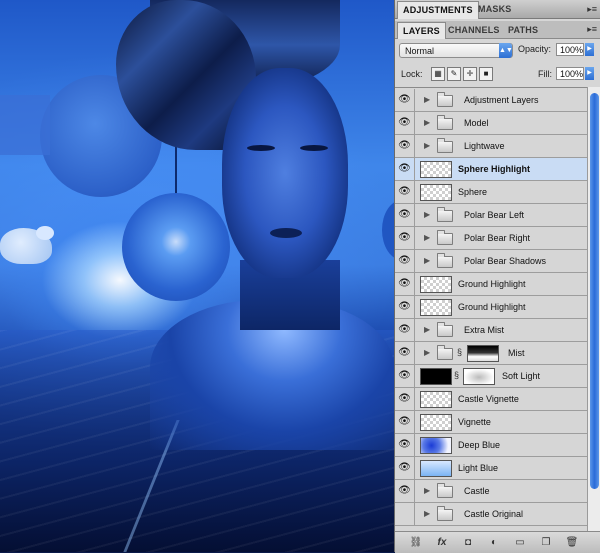 This screenshot has height=553, width=600. Describe the element at coordinates (442, 542) in the screenshot. I see `fx-icon: fx` at that location.